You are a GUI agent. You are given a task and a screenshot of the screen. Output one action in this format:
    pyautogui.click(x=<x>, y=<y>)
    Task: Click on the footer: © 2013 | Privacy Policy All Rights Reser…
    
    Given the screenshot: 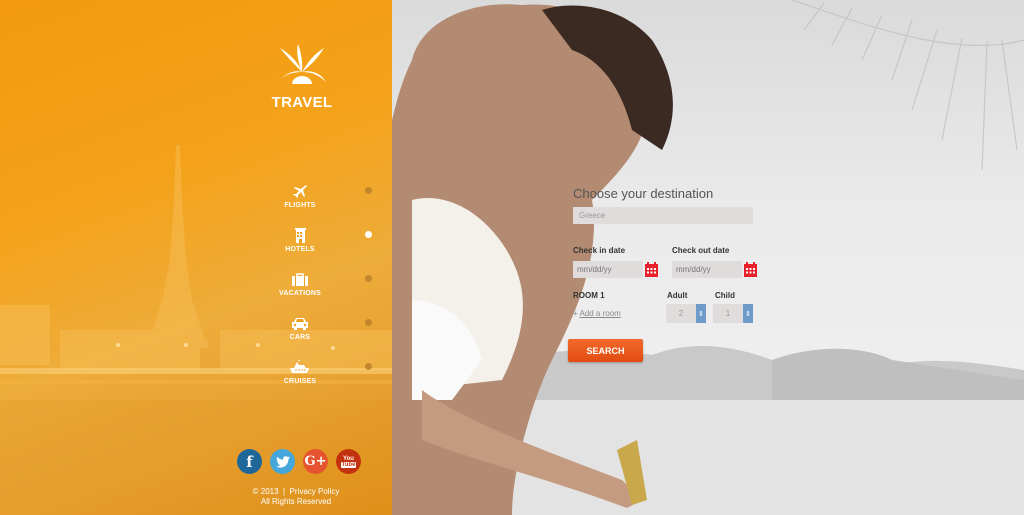 What is the action you would take?
    pyautogui.click(x=296, y=497)
    